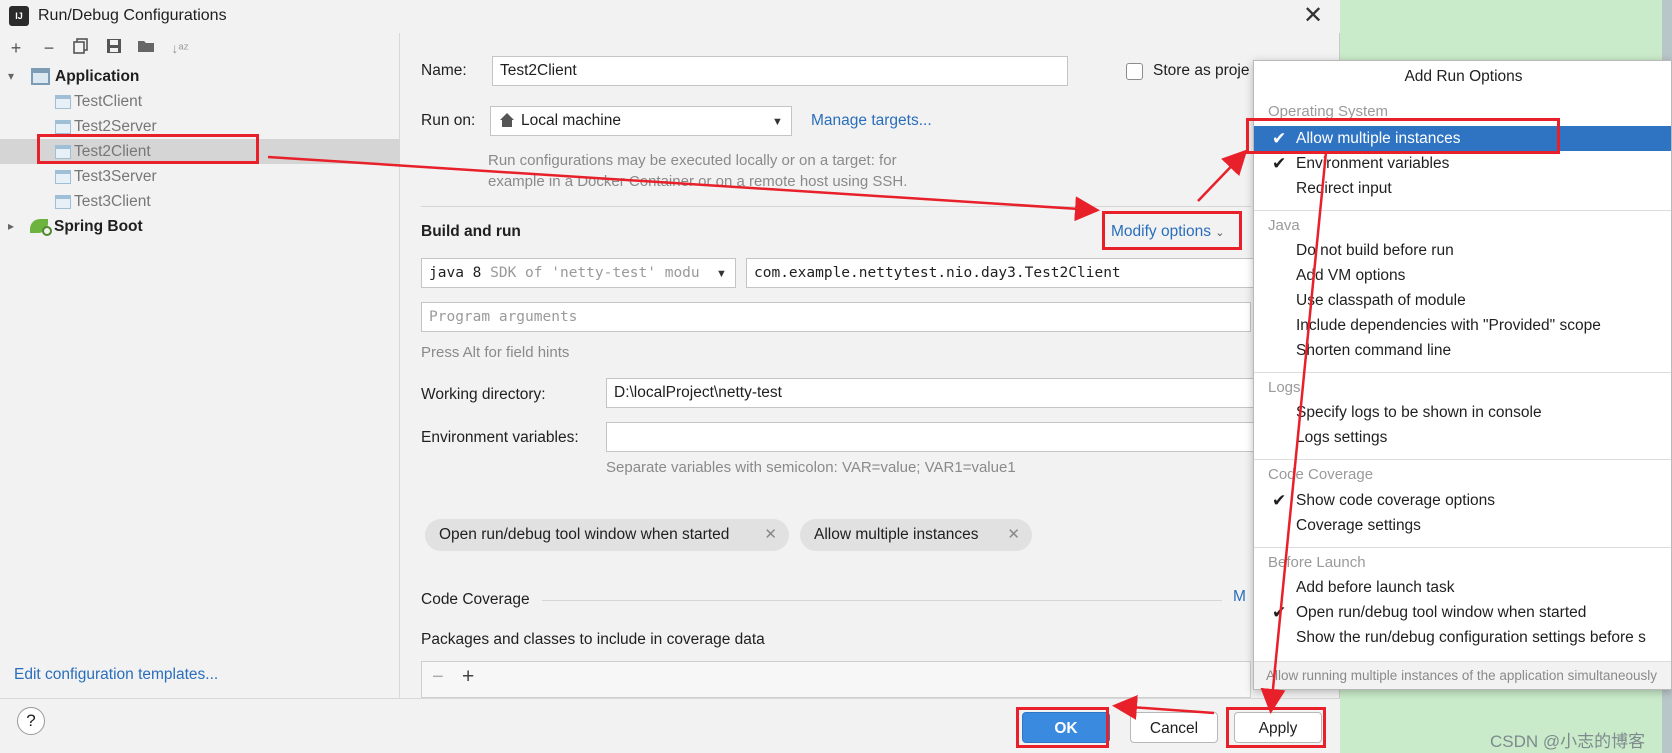 The width and height of the screenshot is (1672, 753). Describe the element at coordinates (683, 188) in the screenshot. I see `arrow-to-modify-options` at that location.